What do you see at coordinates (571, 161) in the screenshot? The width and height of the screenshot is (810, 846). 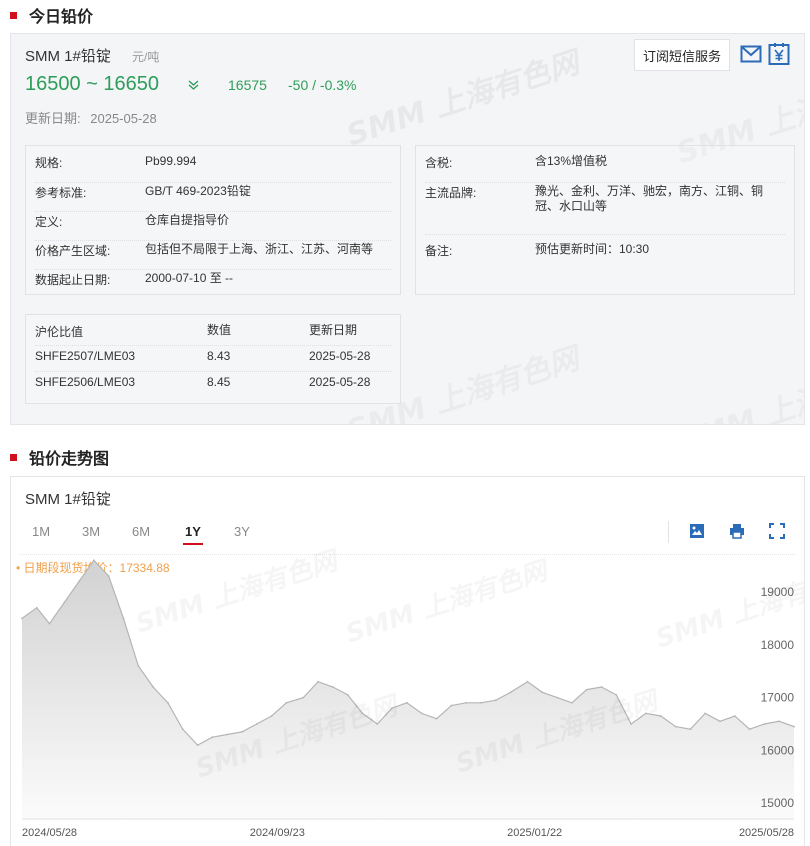 I see `spec-value: 含13%增值税` at bounding box center [571, 161].